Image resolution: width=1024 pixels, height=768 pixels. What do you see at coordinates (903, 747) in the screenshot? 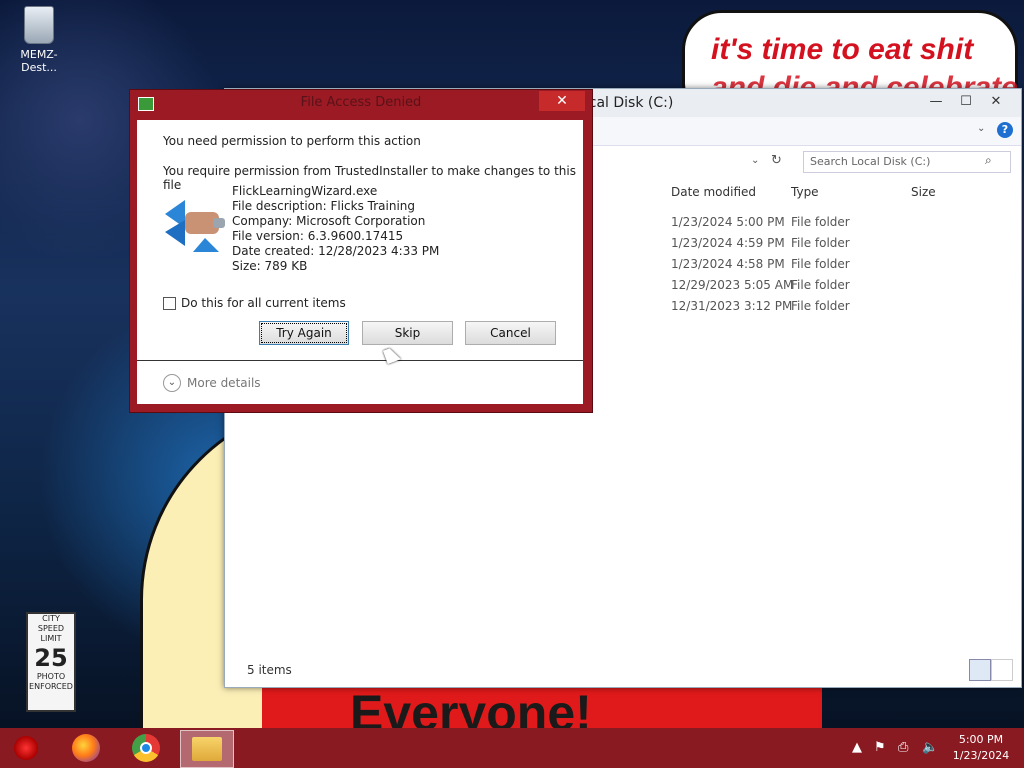
I see `network-icon: ⎙` at bounding box center [903, 747].